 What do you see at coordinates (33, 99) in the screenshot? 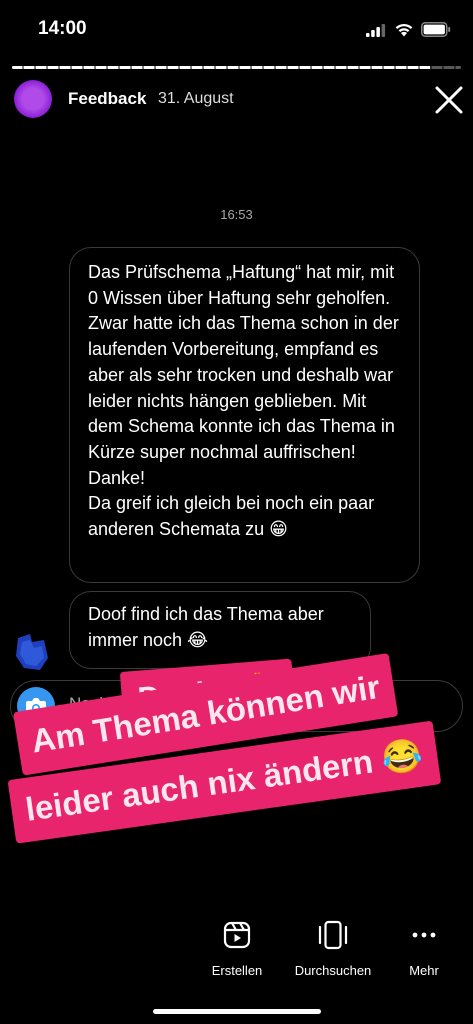
I see `avatar` at bounding box center [33, 99].